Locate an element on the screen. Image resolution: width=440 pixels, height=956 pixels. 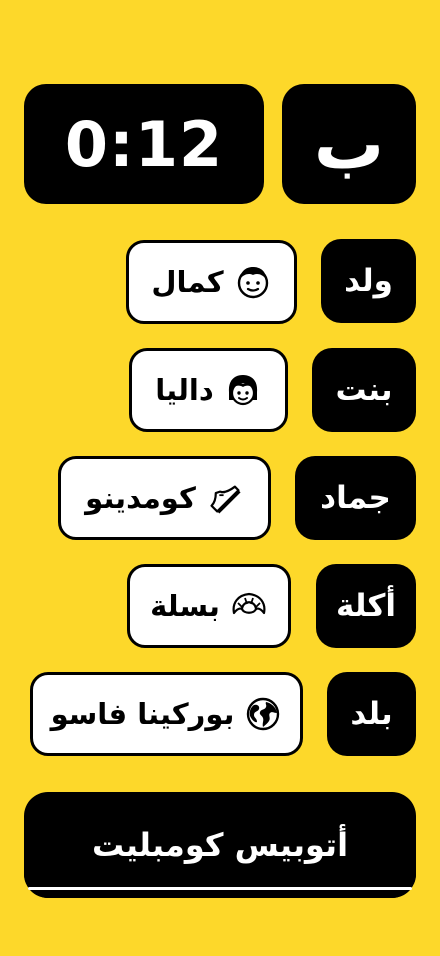
answer-text: كومدينو is located at coordinates (140, 498).